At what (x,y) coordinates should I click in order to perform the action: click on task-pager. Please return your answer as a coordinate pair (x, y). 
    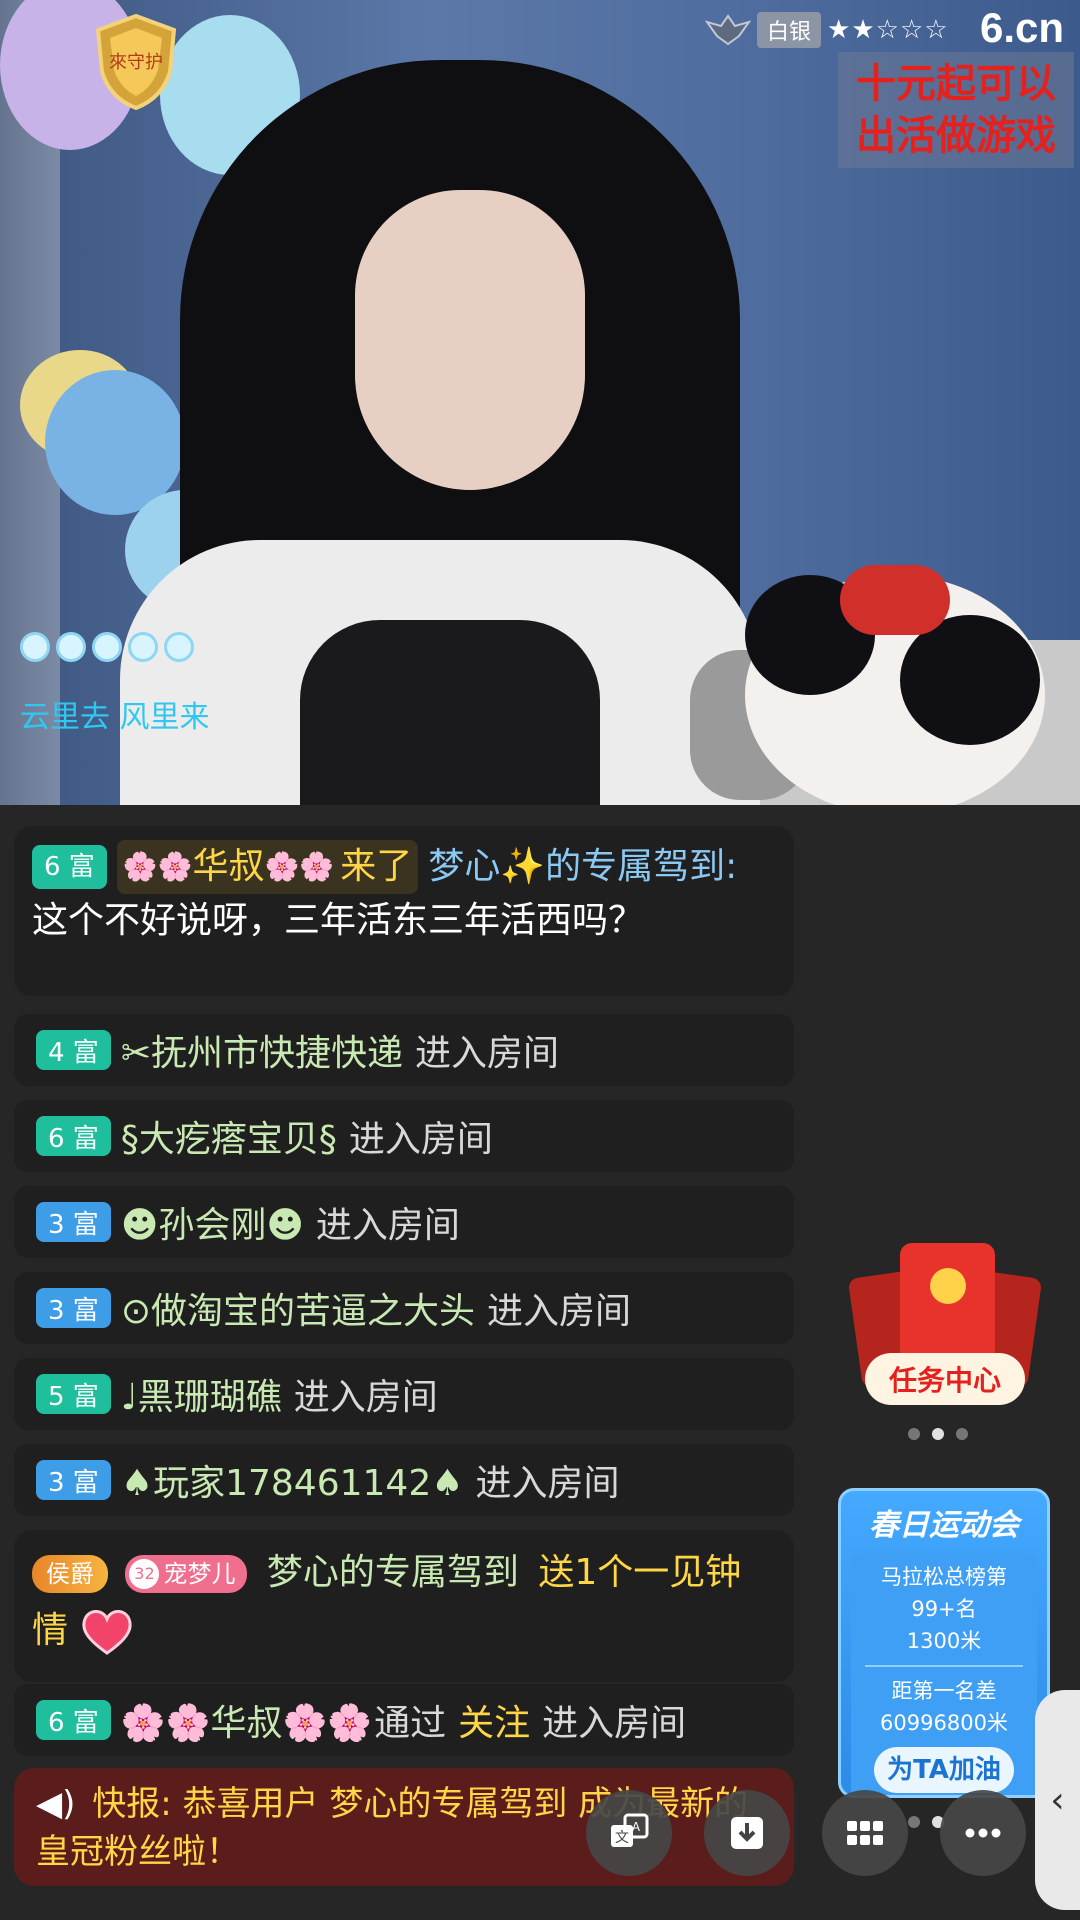
    Looking at the image, I should click on (938, 1434).